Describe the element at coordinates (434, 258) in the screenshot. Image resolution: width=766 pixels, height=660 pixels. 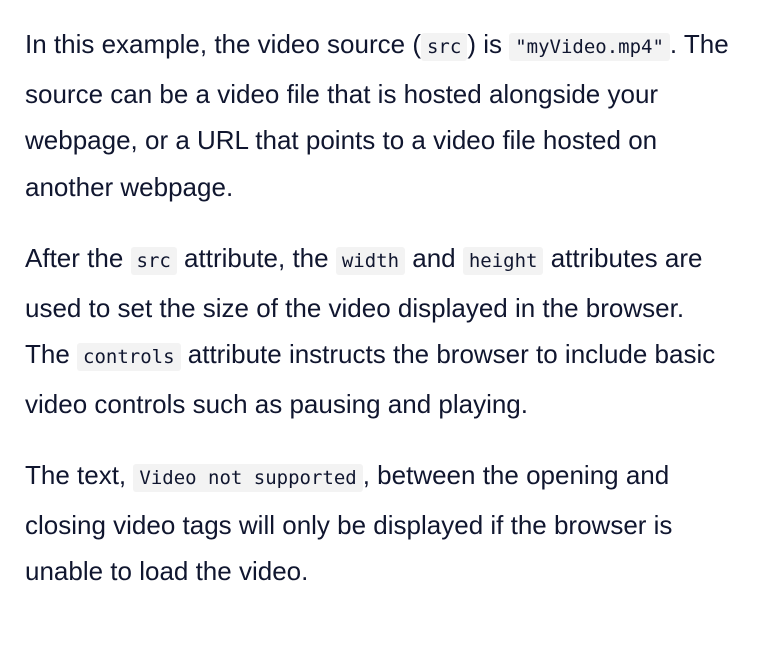
I see `paragraph-text: and` at that location.